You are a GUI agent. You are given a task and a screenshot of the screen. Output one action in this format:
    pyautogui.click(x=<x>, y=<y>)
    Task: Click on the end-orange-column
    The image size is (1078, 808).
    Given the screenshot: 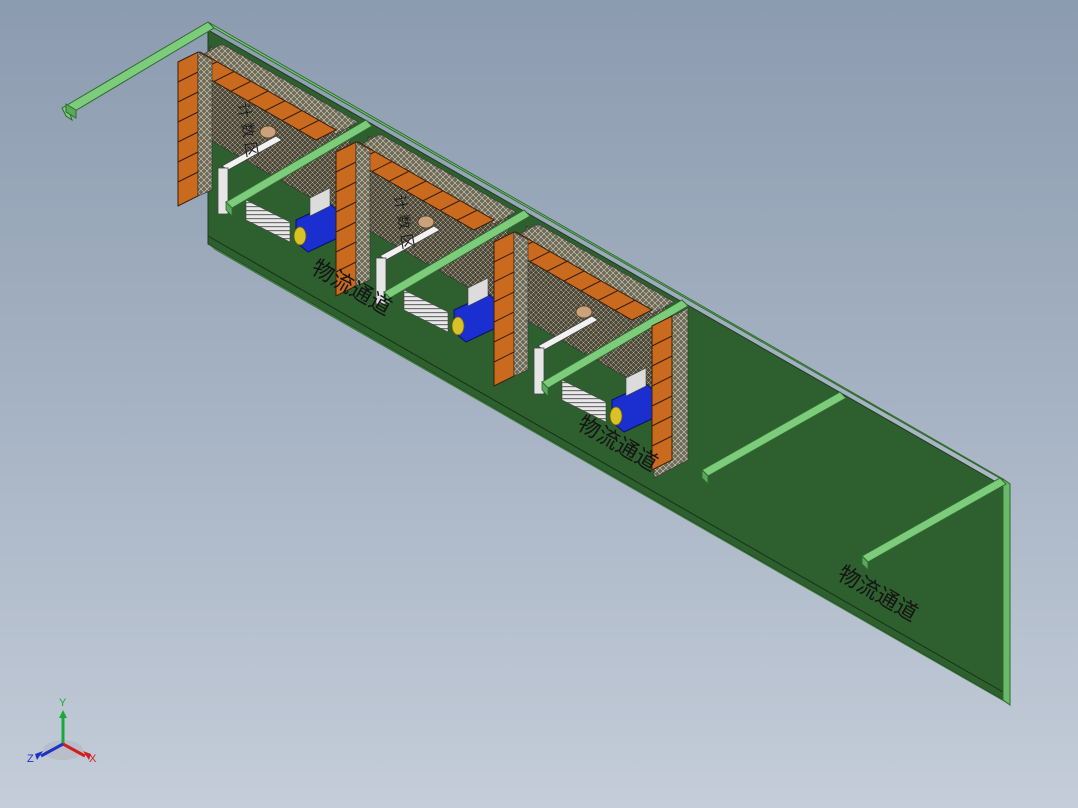 What is the action you would take?
    pyautogui.click(x=662, y=393)
    